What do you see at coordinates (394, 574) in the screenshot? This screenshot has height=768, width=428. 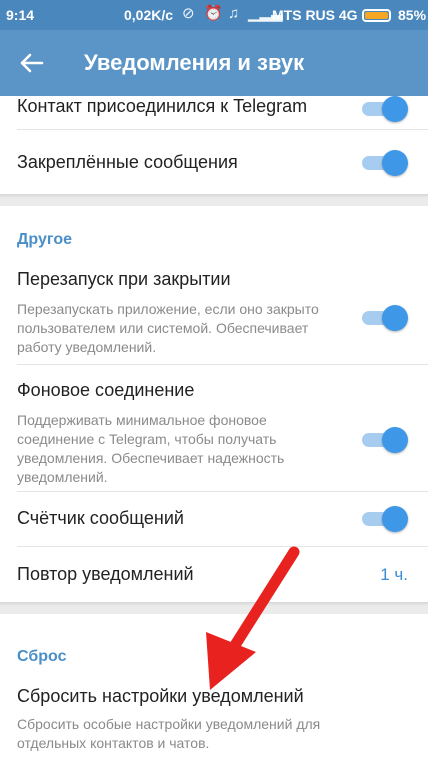 I see `repeat-notifications-value: 1 ч.` at bounding box center [394, 574].